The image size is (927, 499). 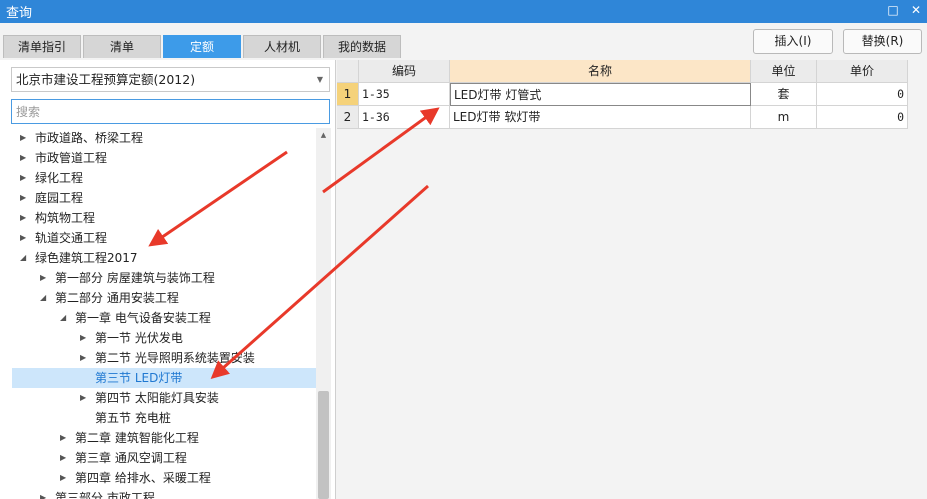 What do you see at coordinates (784, 94) in the screenshot?
I see `row-unit: 套` at bounding box center [784, 94].